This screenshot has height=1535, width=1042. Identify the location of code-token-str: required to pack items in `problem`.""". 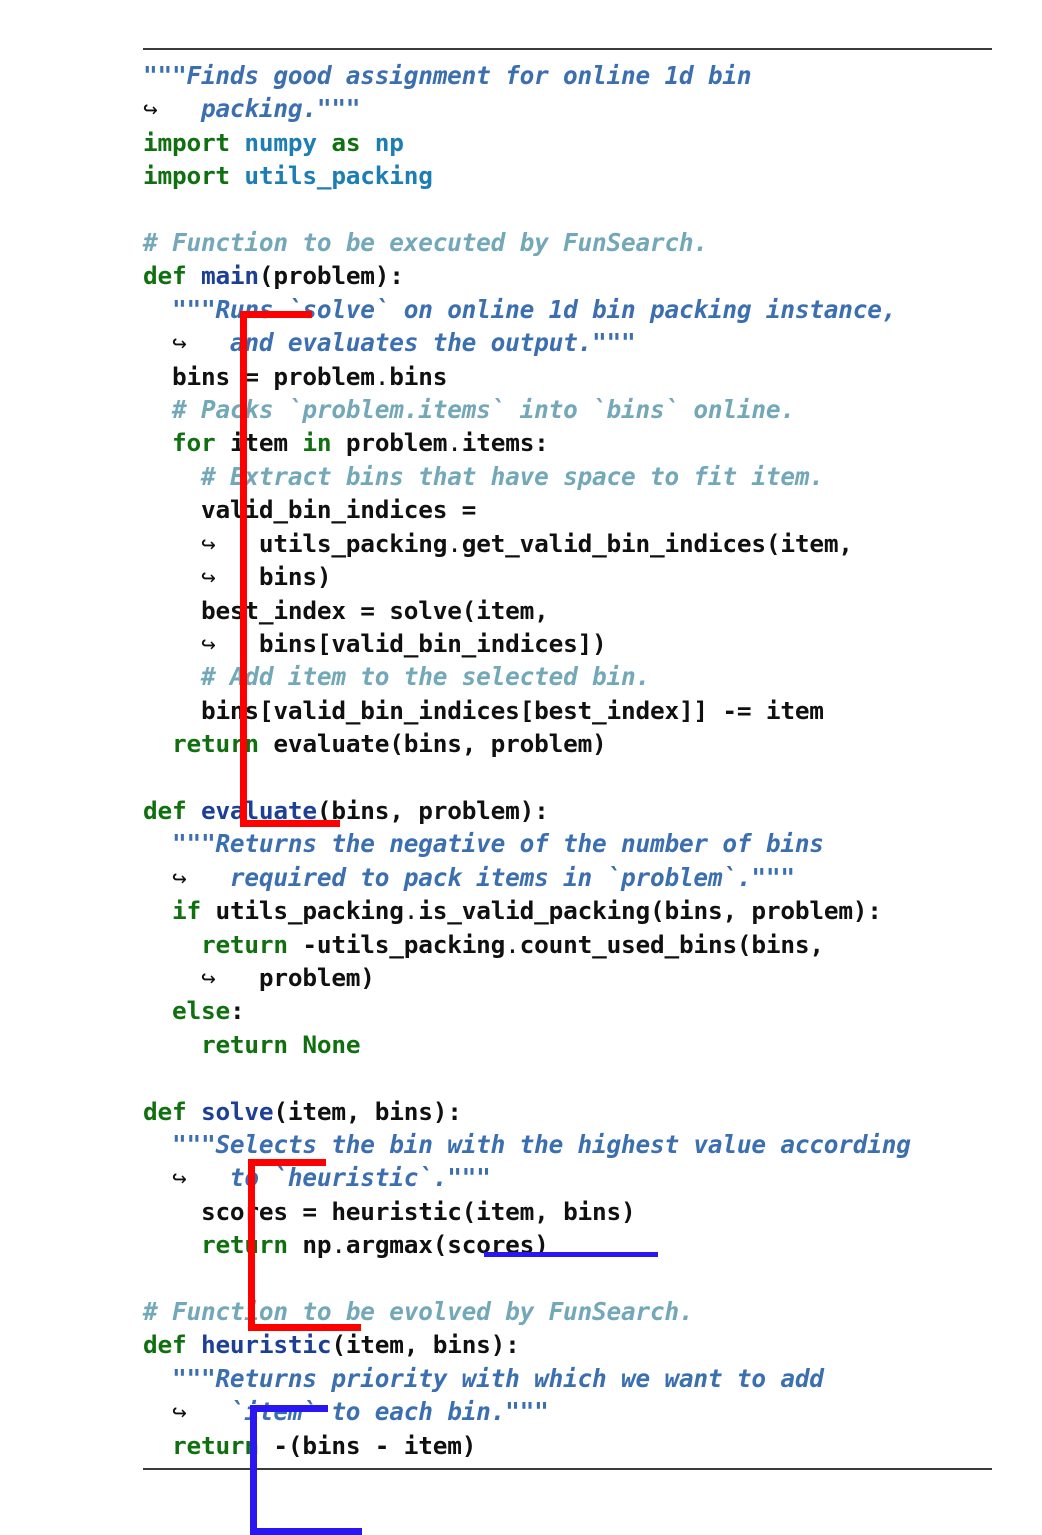
(512, 877).